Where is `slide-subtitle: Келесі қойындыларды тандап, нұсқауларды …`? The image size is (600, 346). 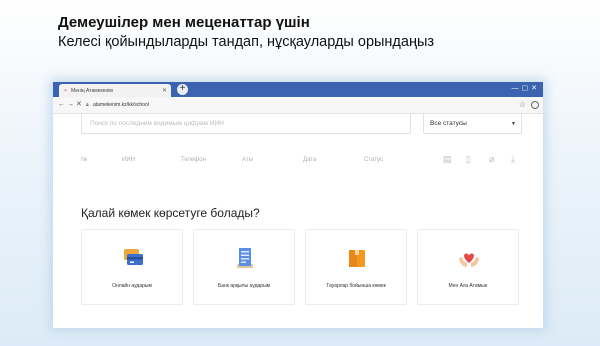 slide-subtitle: Келесі қойындыларды тандап, нұсқауларды … is located at coordinates (246, 42).